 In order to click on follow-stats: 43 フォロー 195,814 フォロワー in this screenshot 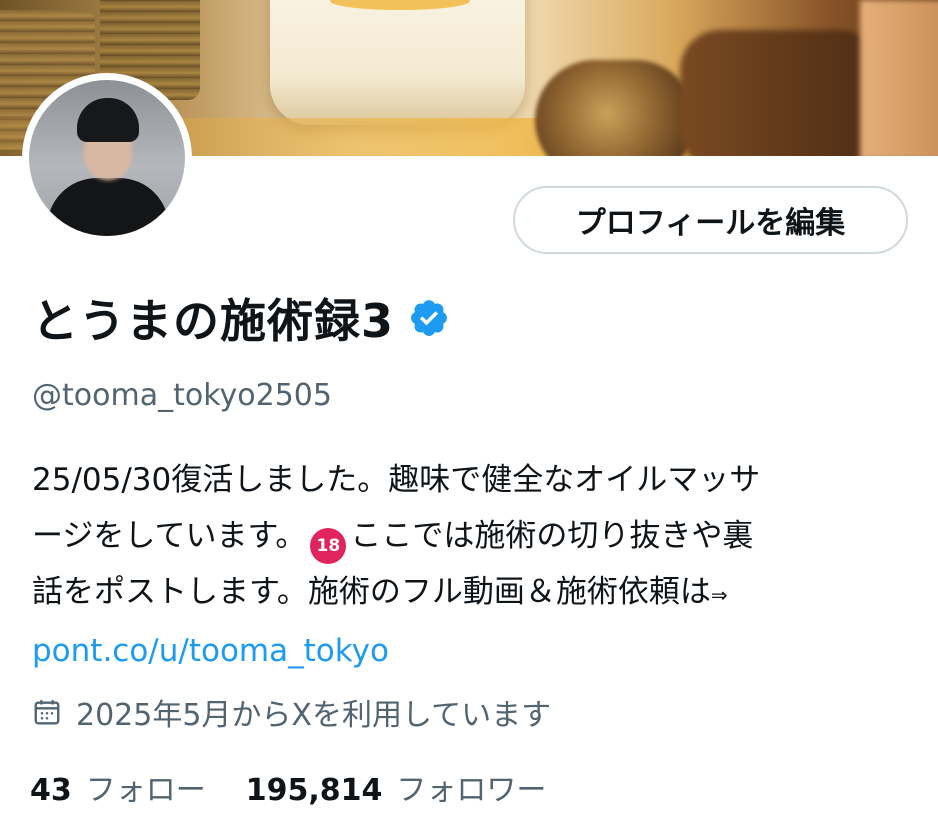, I will do `click(308, 787)`.